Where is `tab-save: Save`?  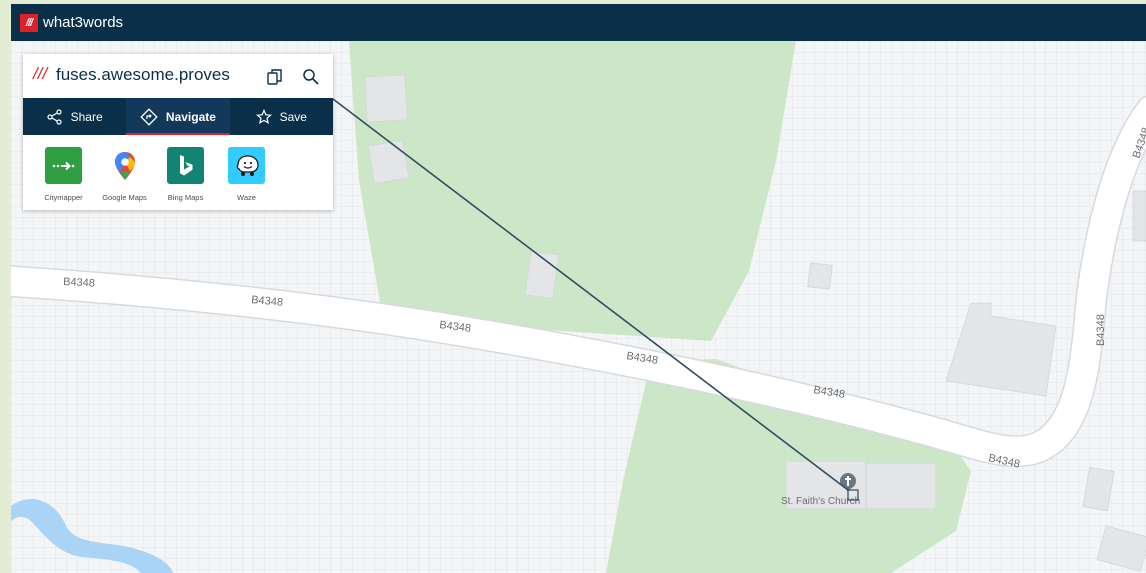 tab-save: Save is located at coordinates (281, 116).